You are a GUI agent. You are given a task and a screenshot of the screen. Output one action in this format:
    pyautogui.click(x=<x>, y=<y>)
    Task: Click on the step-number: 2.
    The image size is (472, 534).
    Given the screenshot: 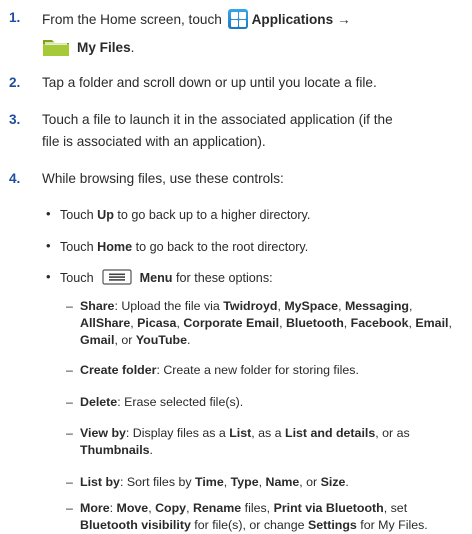 What is the action you would take?
    pyautogui.click(x=15, y=82)
    